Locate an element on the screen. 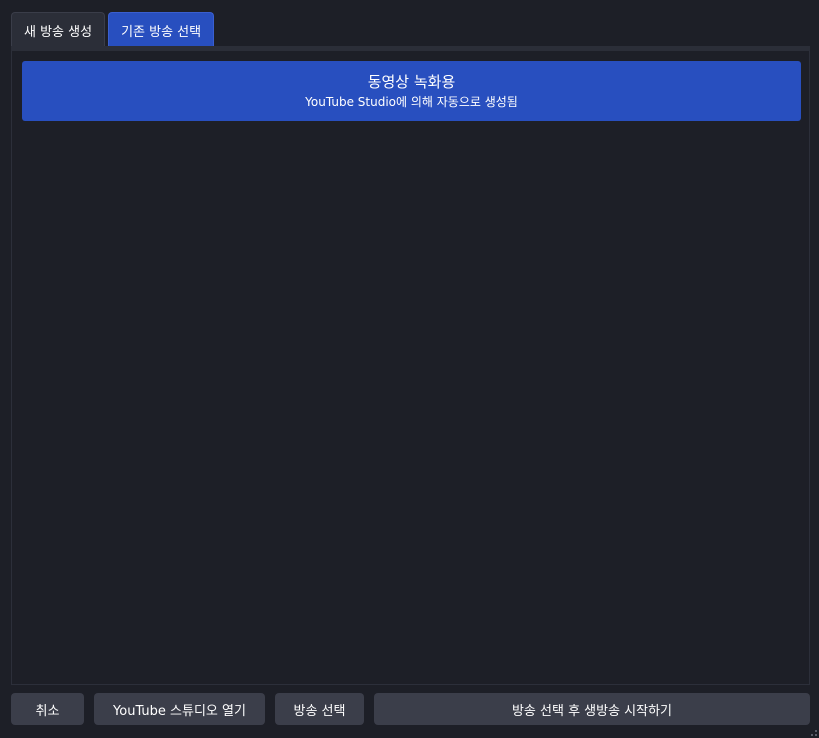 Image resolution: width=819 pixels, height=738 pixels. broadcast-subtitle: YouTube Studio에 의해 자동으로 생성됨 is located at coordinates (411, 101).